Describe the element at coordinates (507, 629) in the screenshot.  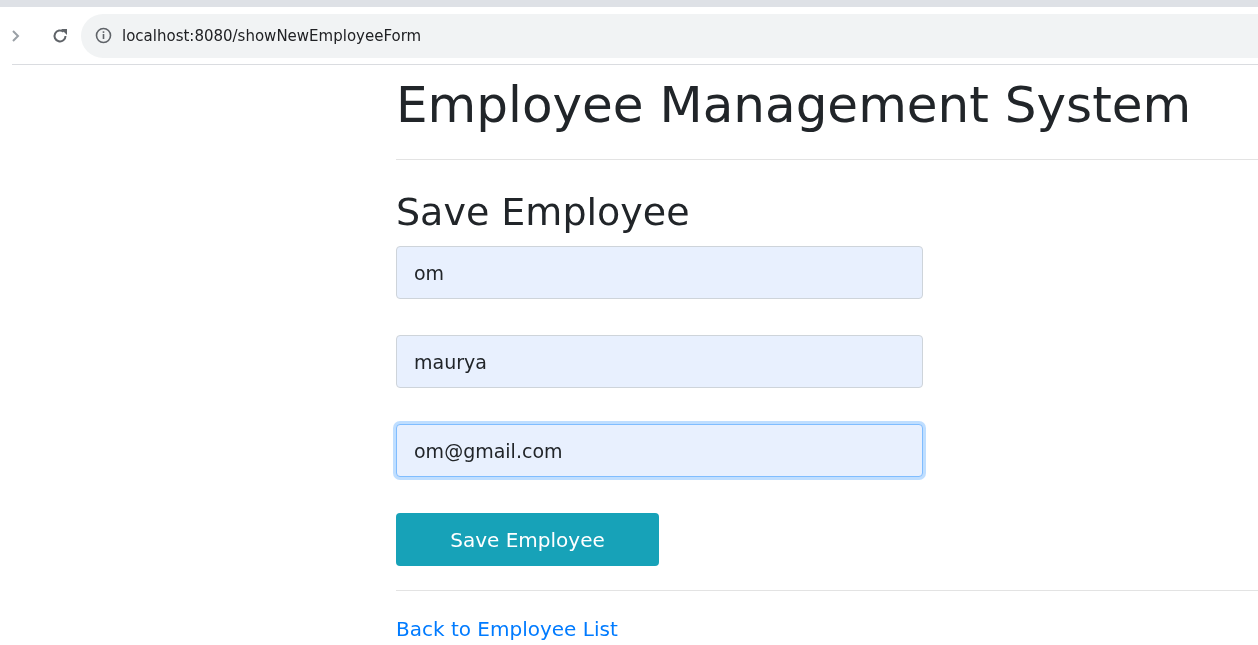
I see `back-link: Back to Employee List` at that location.